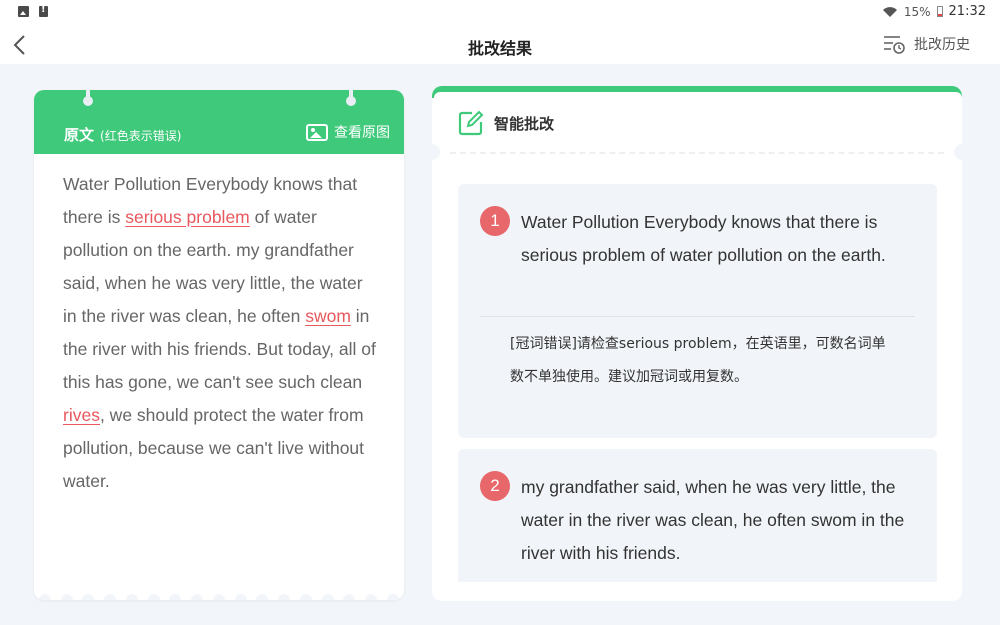 This screenshot has width=1000, height=625. Describe the element at coordinates (317, 132) in the screenshot. I see `image-icon` at that location.